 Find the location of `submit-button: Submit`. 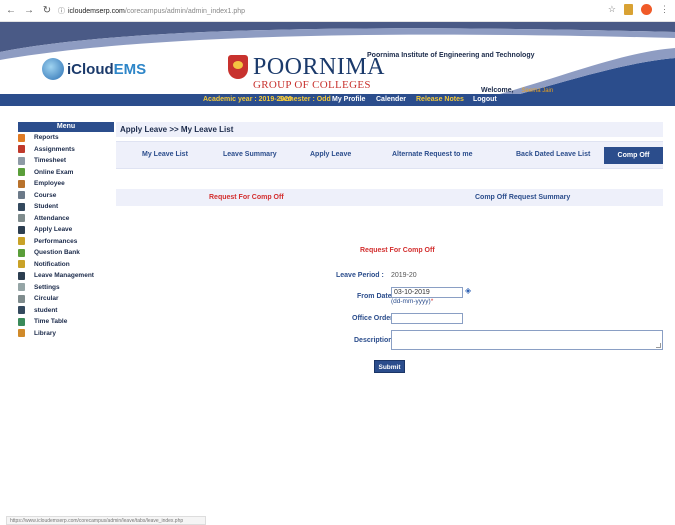

submit-button: Submit is located at coordinates (389, 366).